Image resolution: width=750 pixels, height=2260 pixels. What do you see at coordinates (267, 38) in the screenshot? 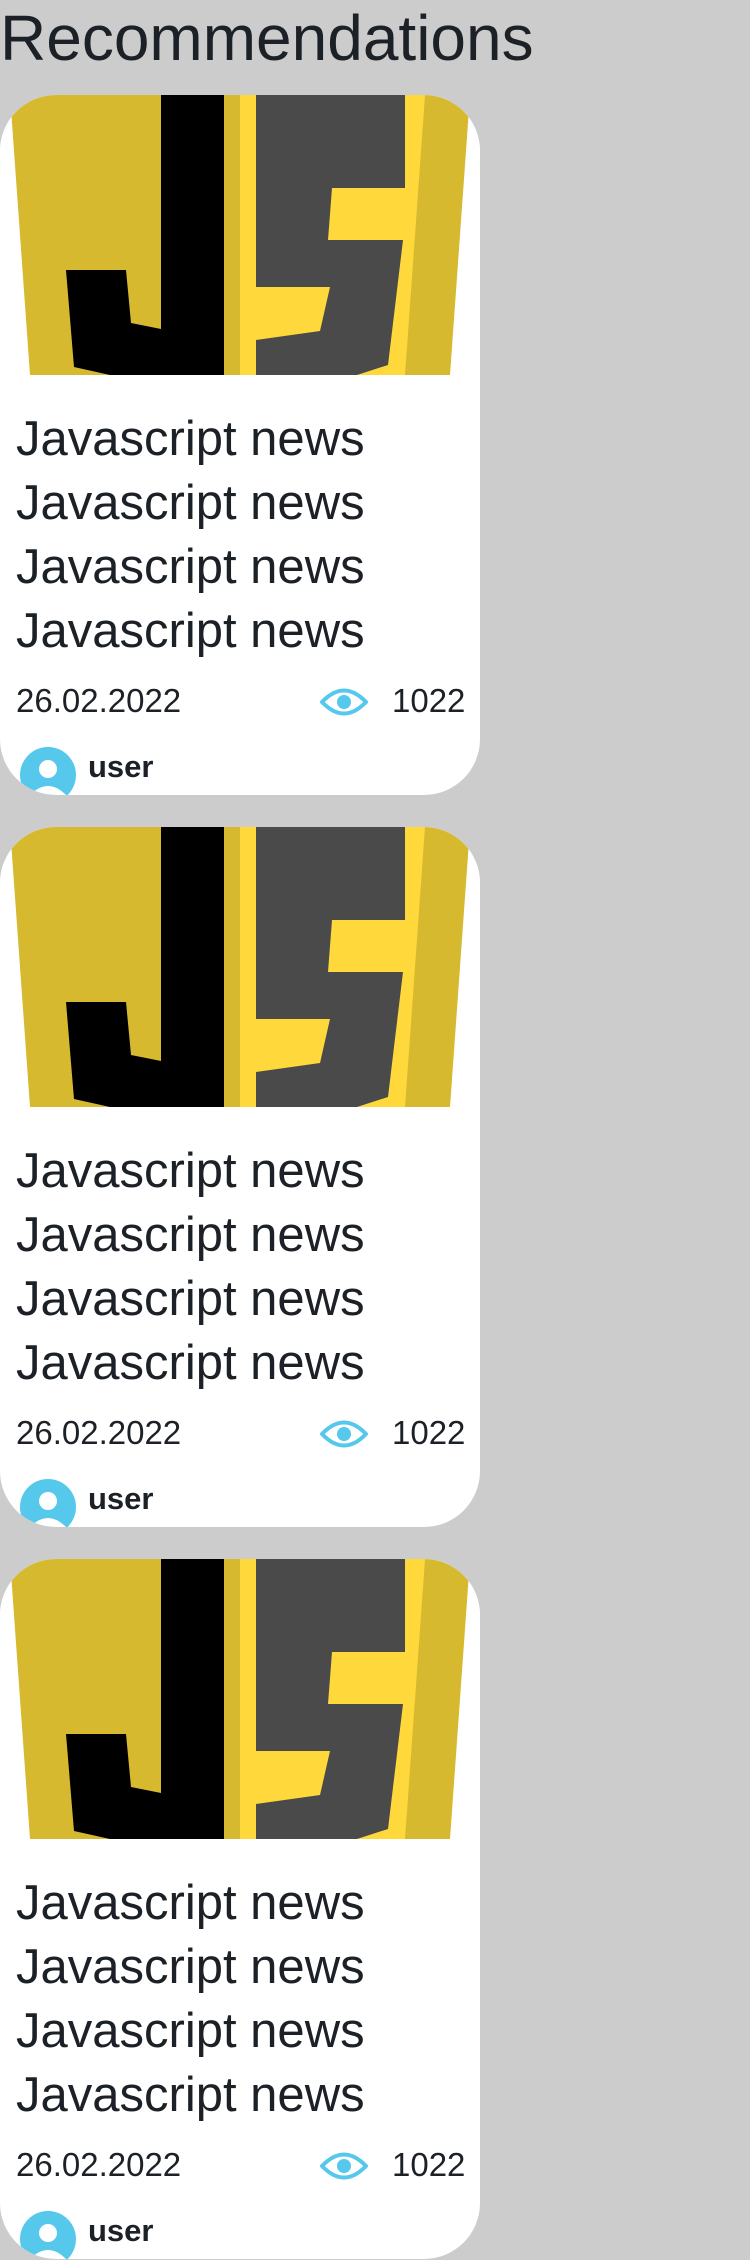
I see `page-title: Recommendations` at bounding box center [267, 38].